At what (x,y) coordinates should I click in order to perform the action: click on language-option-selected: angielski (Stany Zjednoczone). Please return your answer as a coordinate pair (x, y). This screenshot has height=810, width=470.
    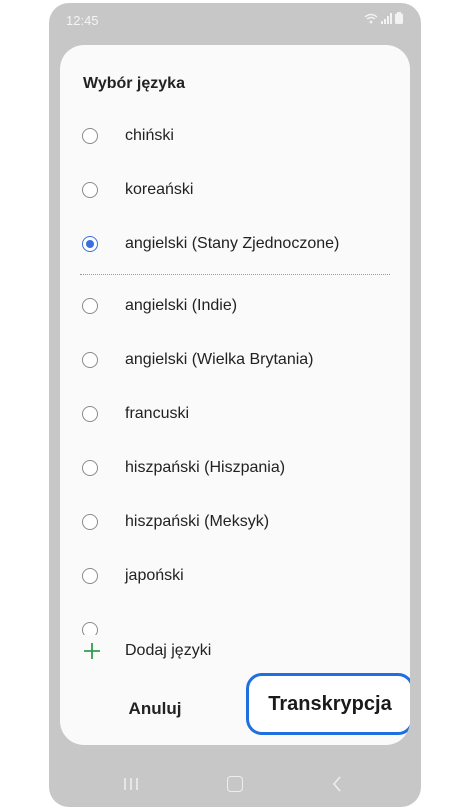
    Looking at the image, I should click on (235, 245).